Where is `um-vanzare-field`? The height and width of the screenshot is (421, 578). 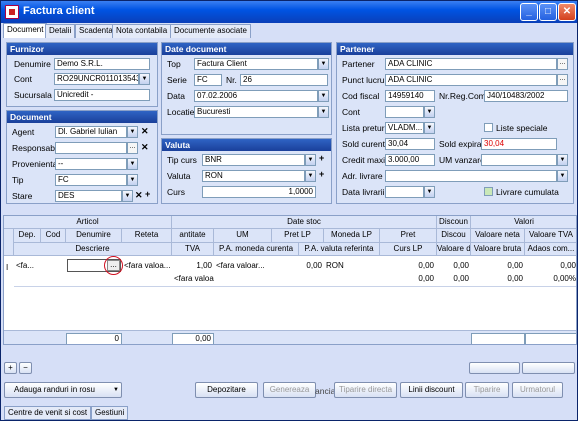 um-vanzare-field is located at coordinates (519, 160).